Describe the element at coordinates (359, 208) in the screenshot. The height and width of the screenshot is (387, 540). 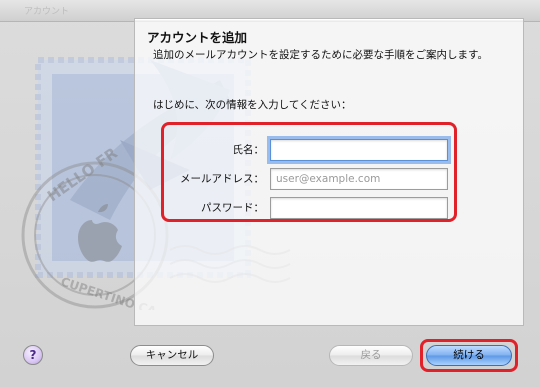
I see `password-field` at that location.